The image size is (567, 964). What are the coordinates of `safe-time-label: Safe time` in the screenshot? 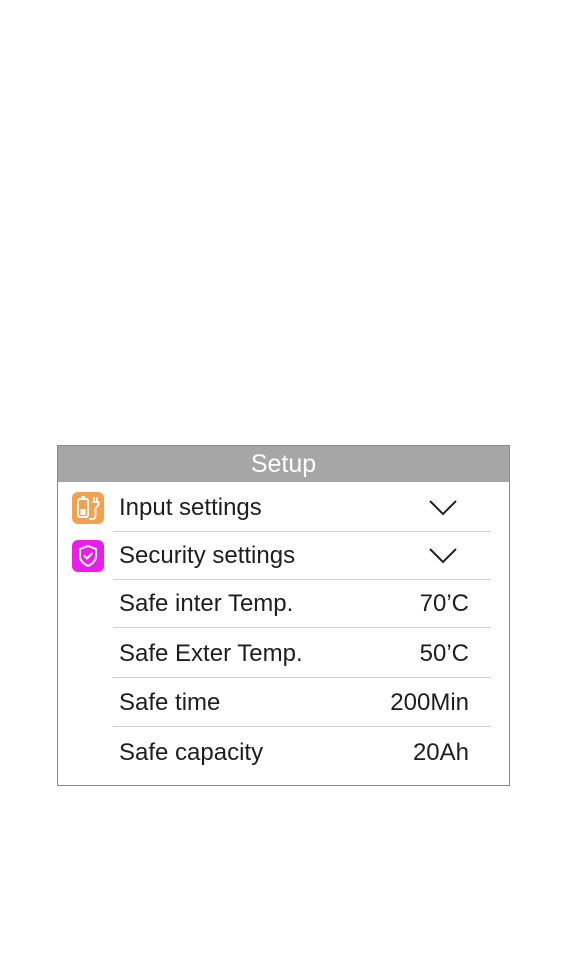 It's located at (170, 702).